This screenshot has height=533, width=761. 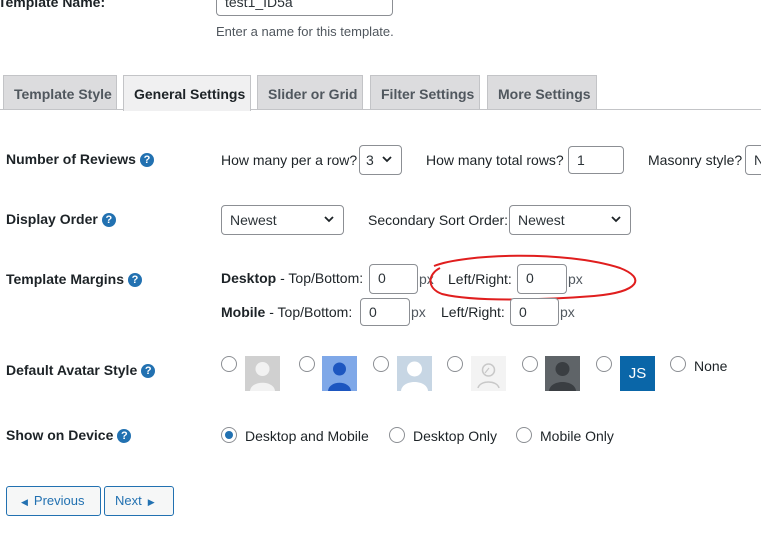 What do you see at coordinates (52, 219) in the screenshot?
I see `display-order-label: Display Order` at bounding box center [52, 219].